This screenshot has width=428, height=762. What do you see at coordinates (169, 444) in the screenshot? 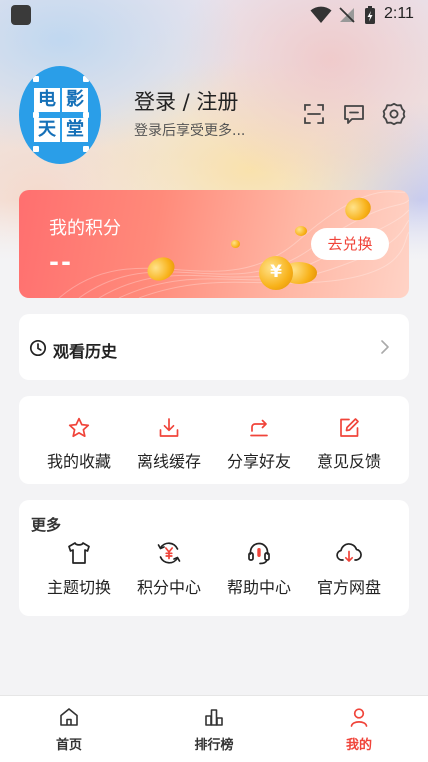
I see `offline-cache-button: 离线缓存` at bounding box center [169, 444].